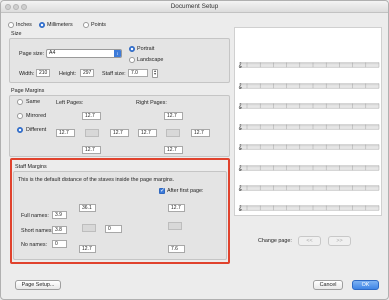 This screenshot has width=389, height=300. Describe the element at coordinates (365, 285) in the screenshot. I see `ok-button: OK` at that location.